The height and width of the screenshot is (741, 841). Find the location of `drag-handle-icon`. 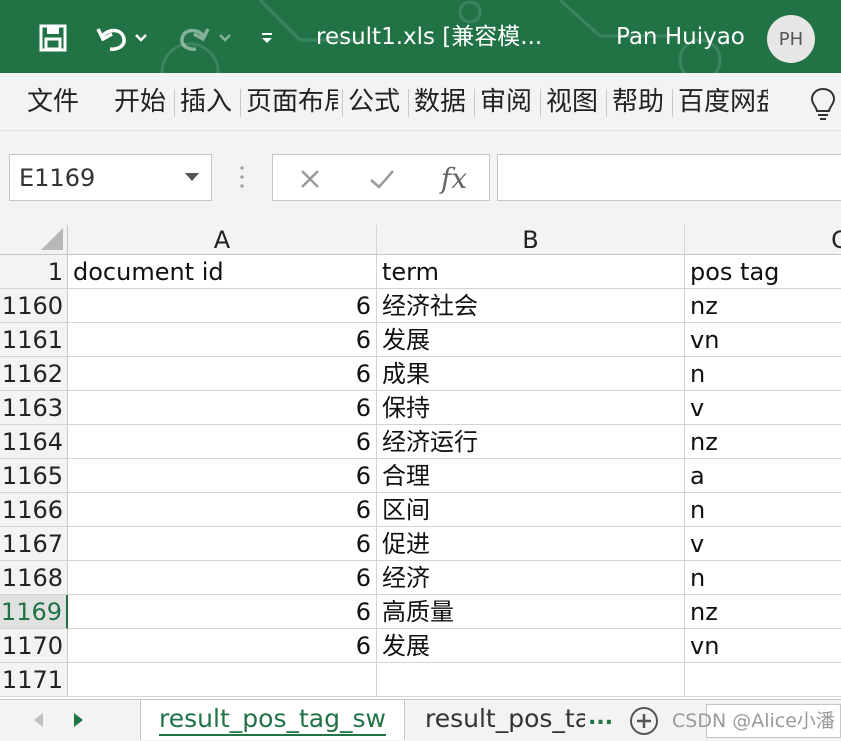

drag-handle-icon is located at coordinates (242, 177).